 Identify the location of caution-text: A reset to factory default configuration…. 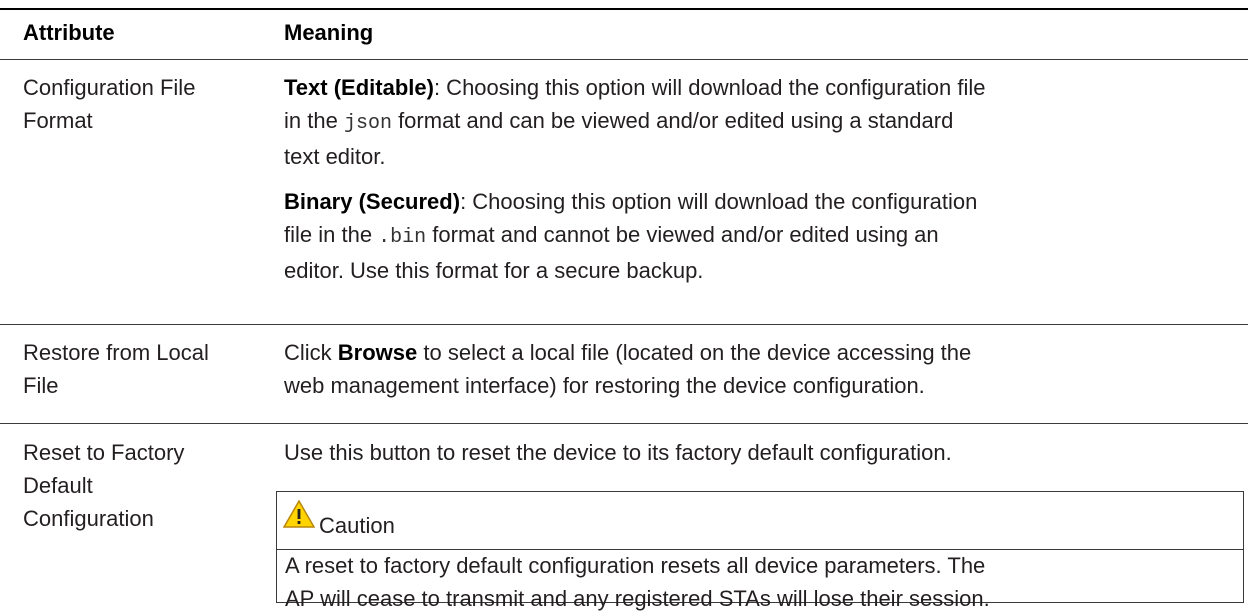
(637, 582).